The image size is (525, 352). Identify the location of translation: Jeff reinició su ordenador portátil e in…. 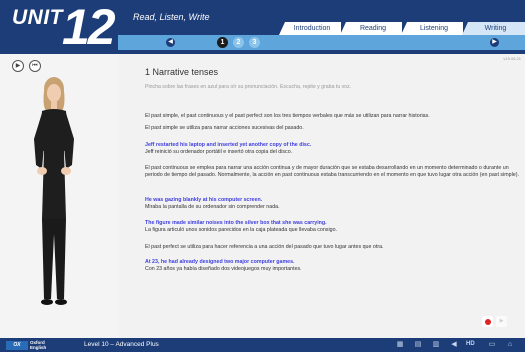
(219, 152).